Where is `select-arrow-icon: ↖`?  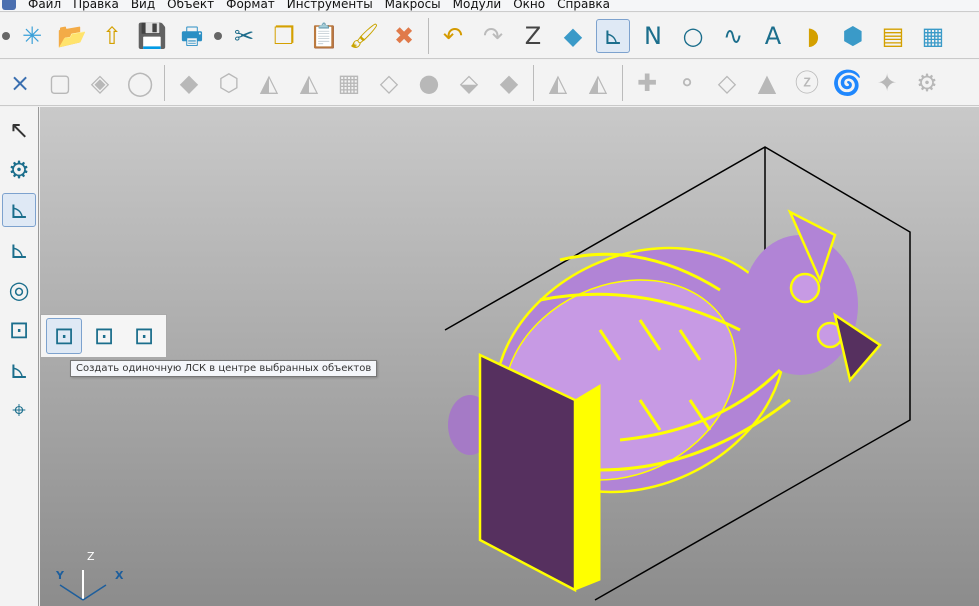 select-arrow-icon: ↖ is located at coordinates (19, 130).